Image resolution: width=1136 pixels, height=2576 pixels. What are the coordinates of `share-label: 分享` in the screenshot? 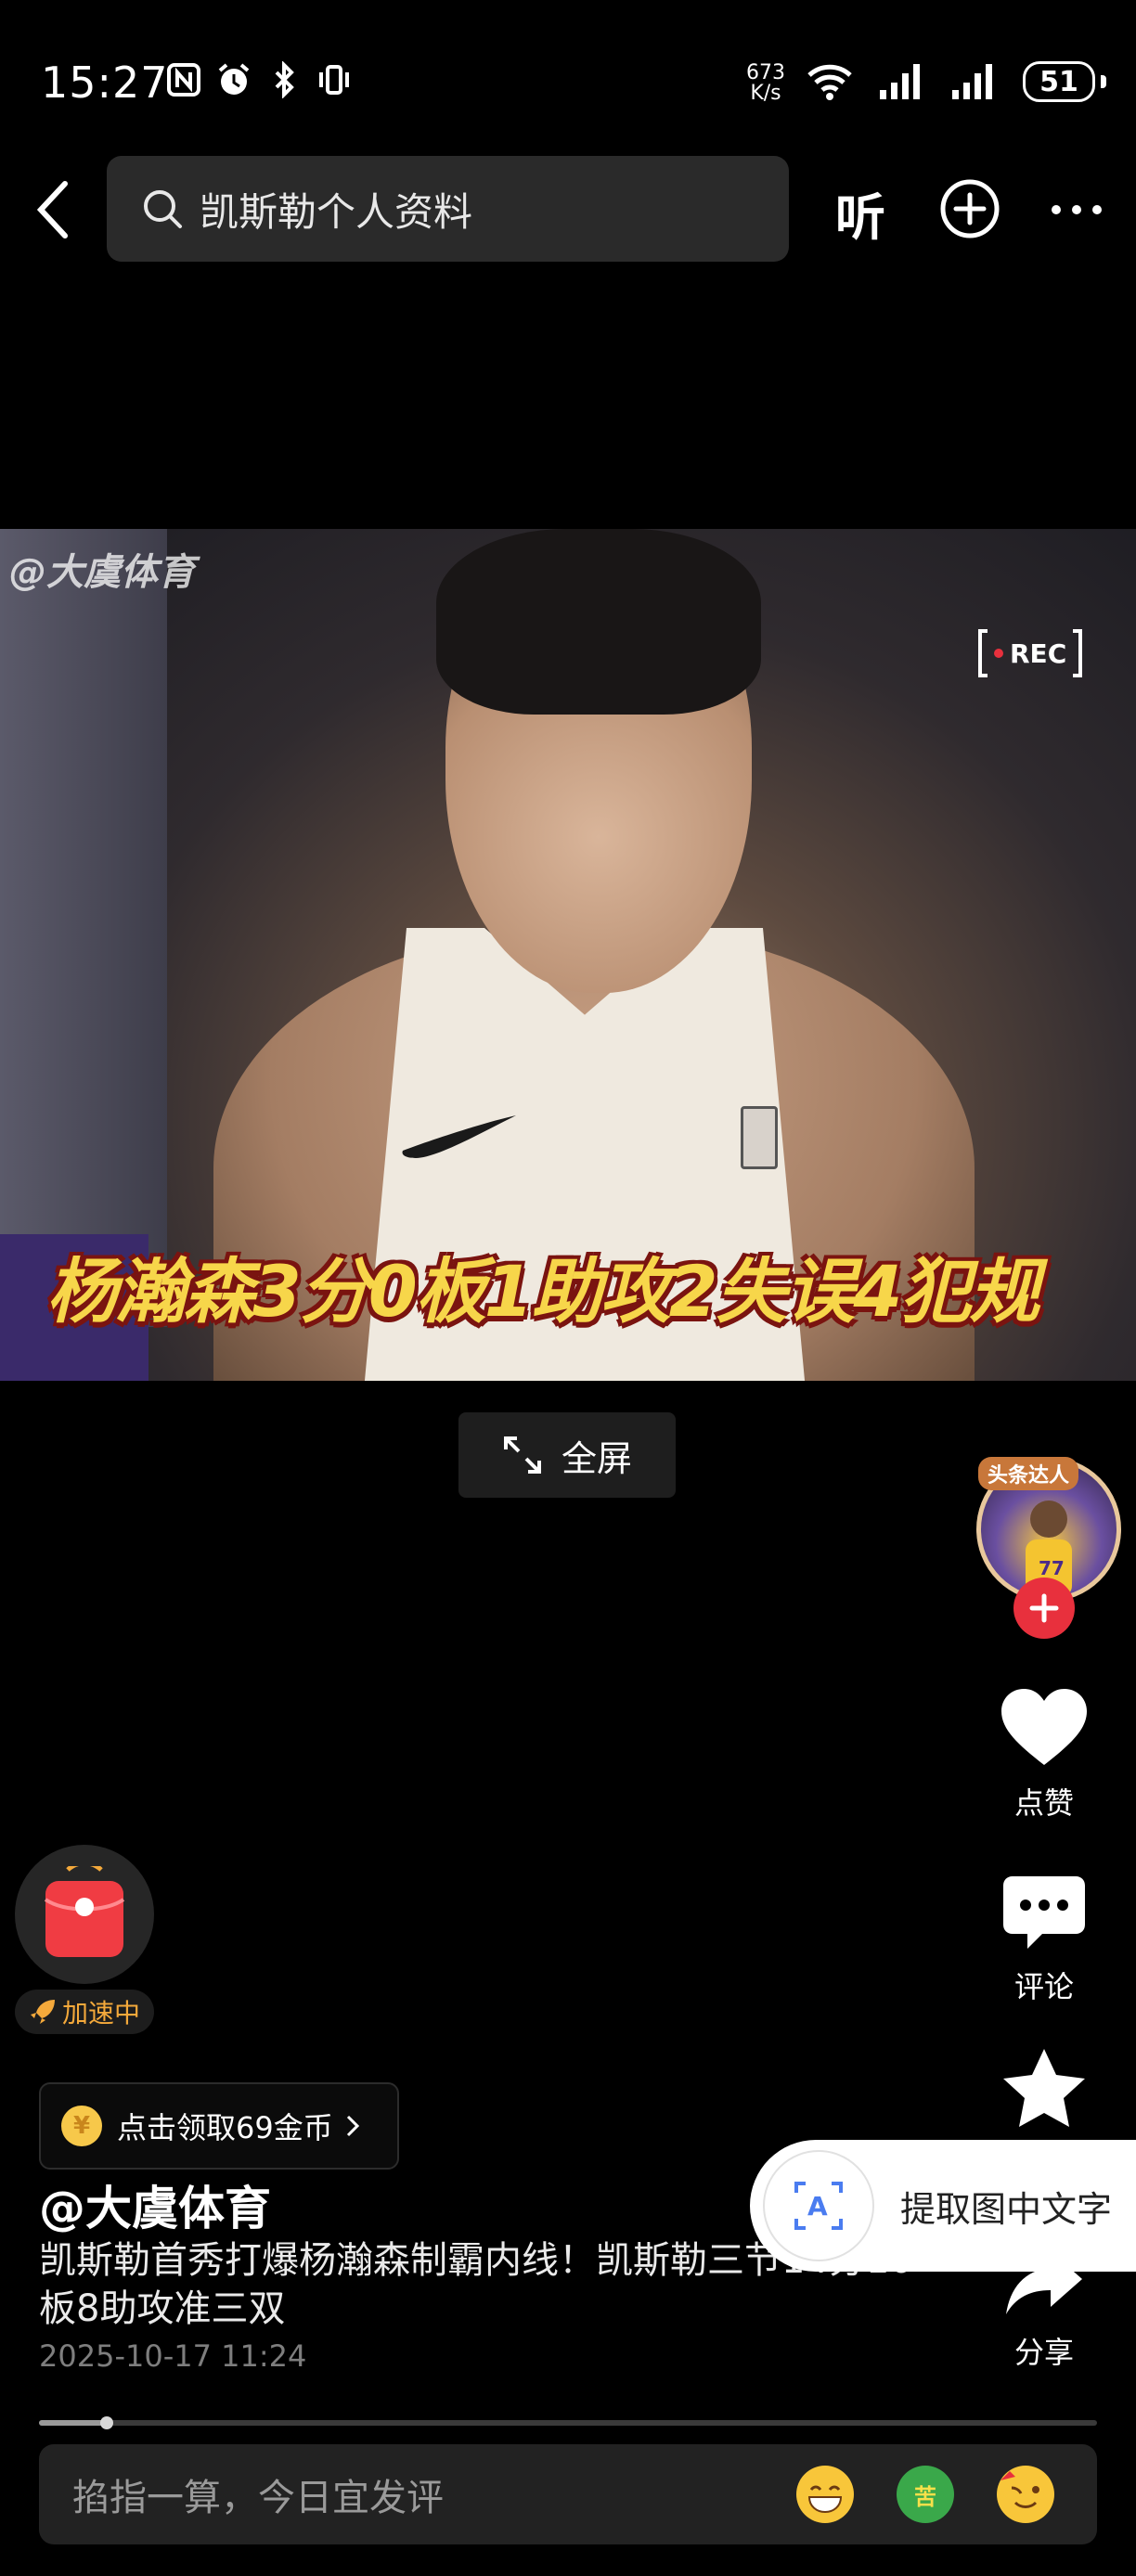 It's located at (1043, 2352).